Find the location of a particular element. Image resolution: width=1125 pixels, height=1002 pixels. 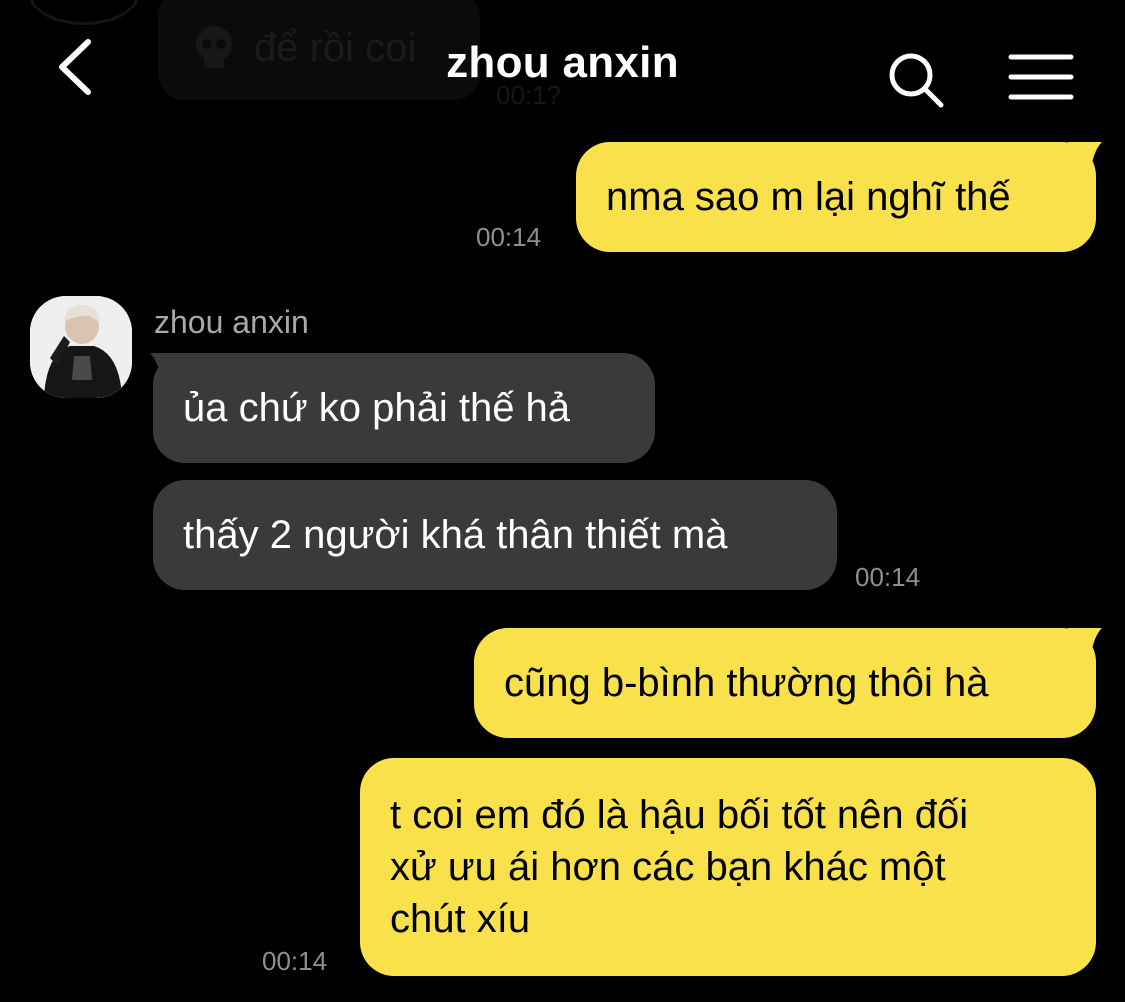

page-title: zhou anxin is located at coordinates (562, 62).